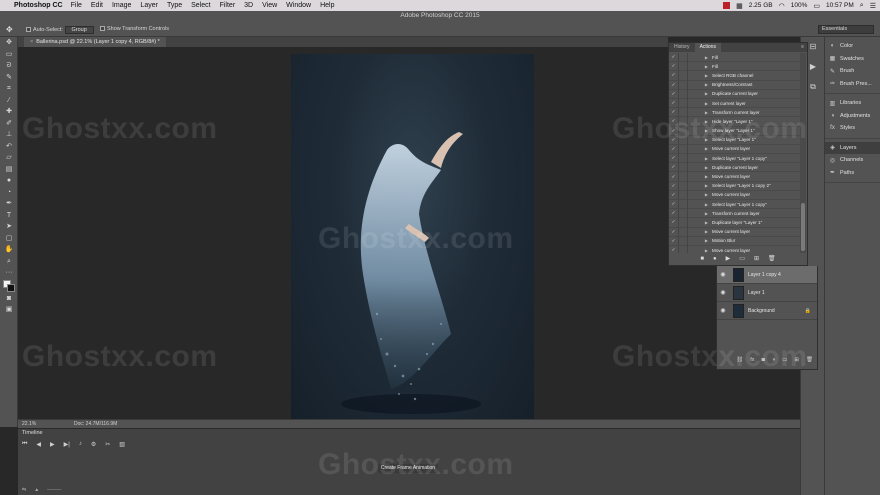  I want to click on next-frame-icon: ▶|, so click(67, 445).